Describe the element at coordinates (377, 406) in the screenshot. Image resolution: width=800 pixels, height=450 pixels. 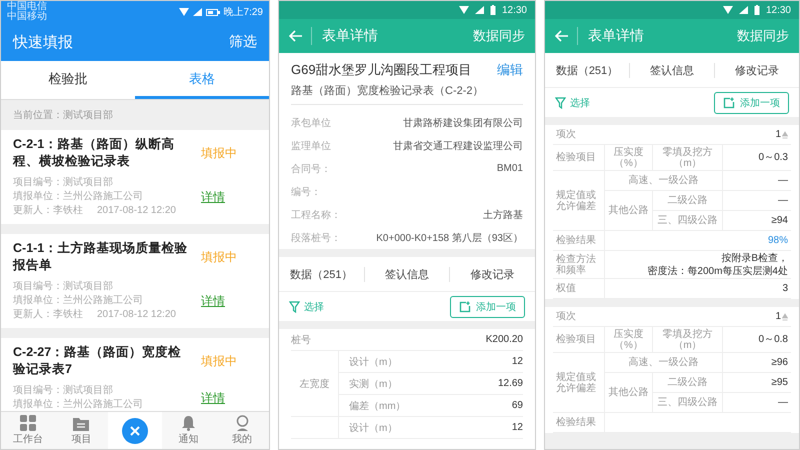
I see `row-label: 偏差（mm）` at that location.